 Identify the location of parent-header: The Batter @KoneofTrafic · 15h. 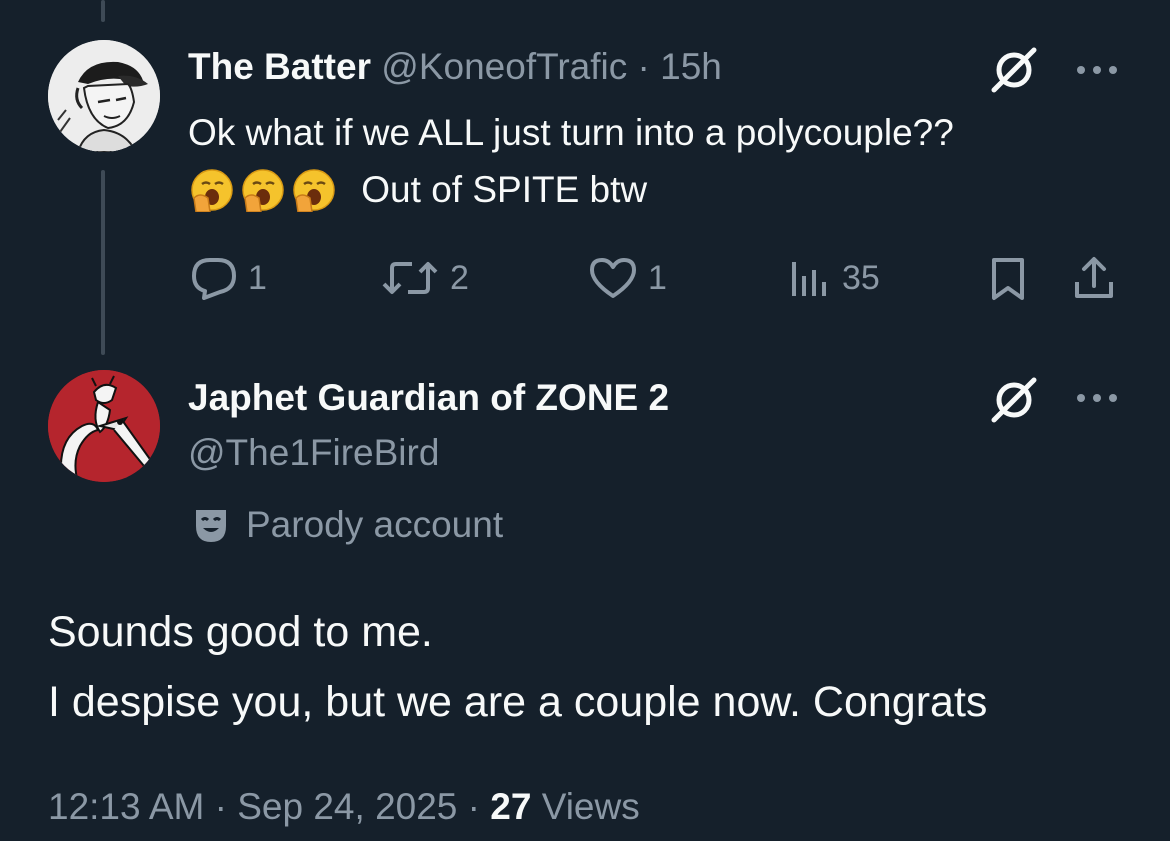
(455, 67).